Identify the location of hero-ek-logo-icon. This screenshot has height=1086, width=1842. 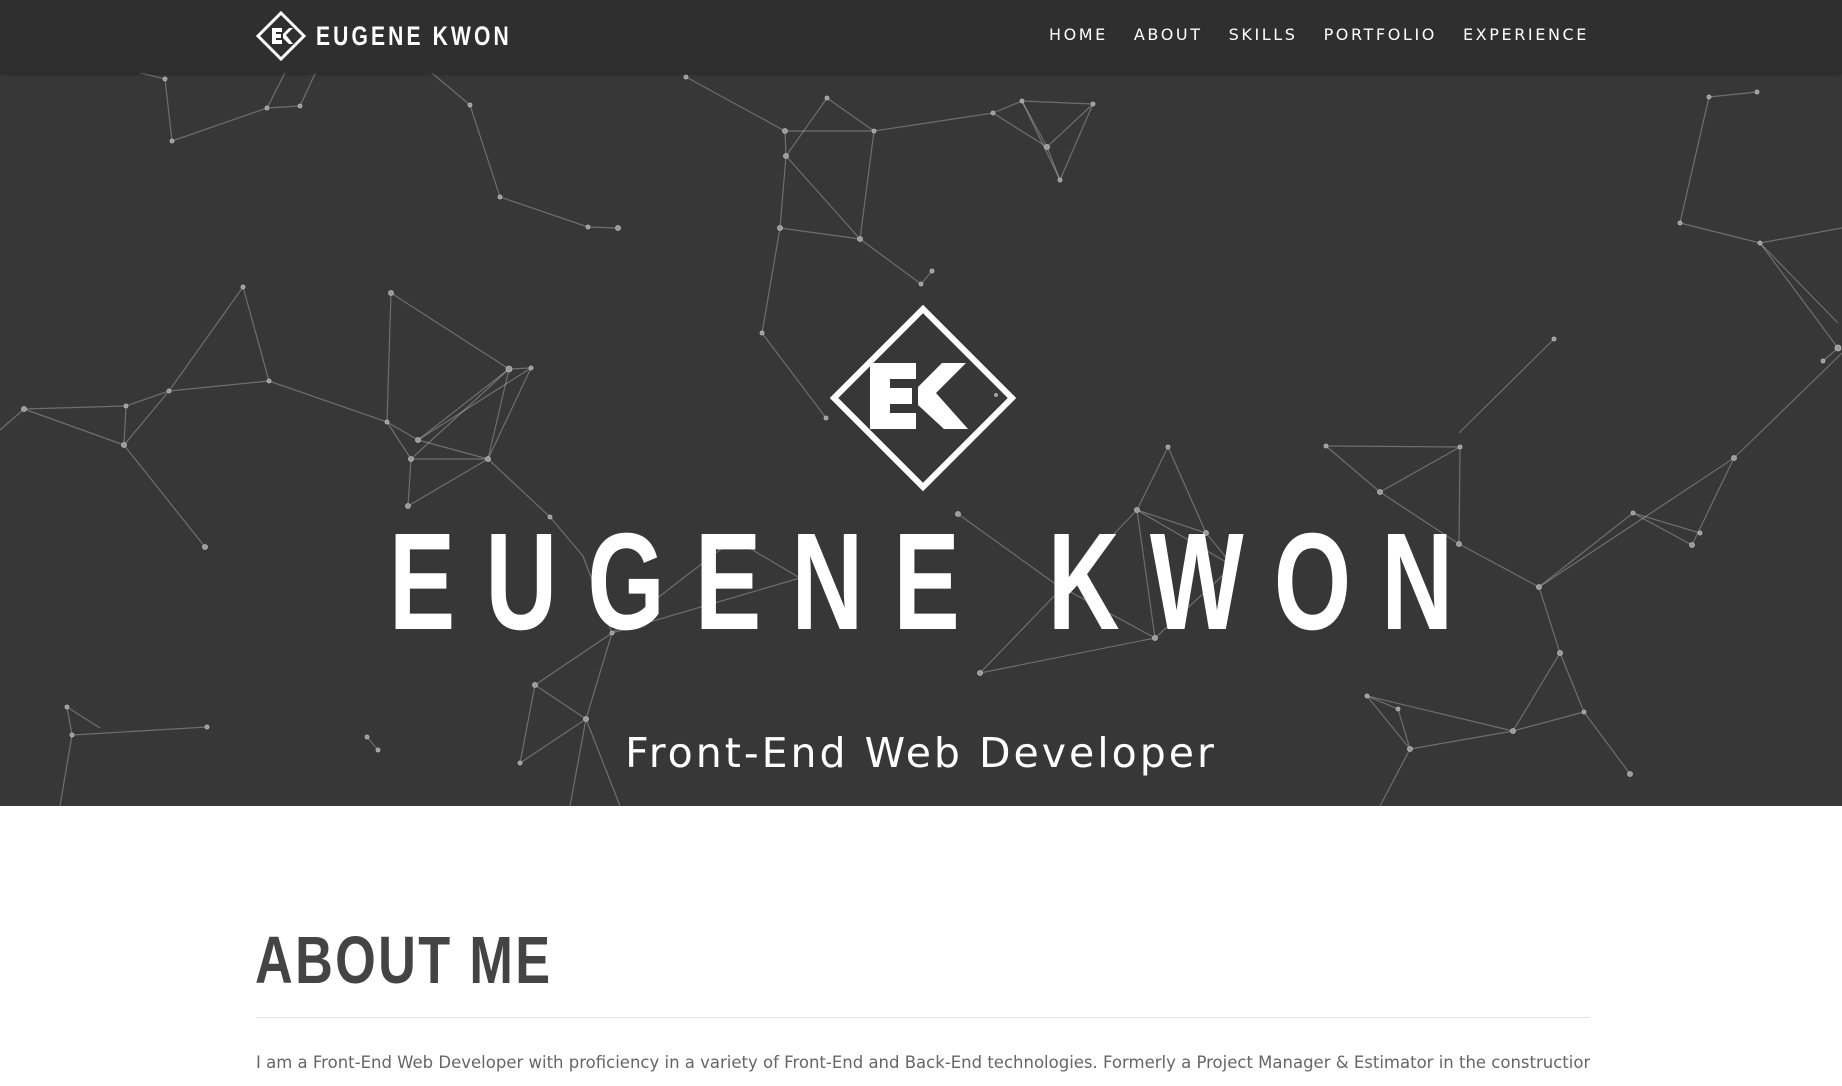
(923, 400).